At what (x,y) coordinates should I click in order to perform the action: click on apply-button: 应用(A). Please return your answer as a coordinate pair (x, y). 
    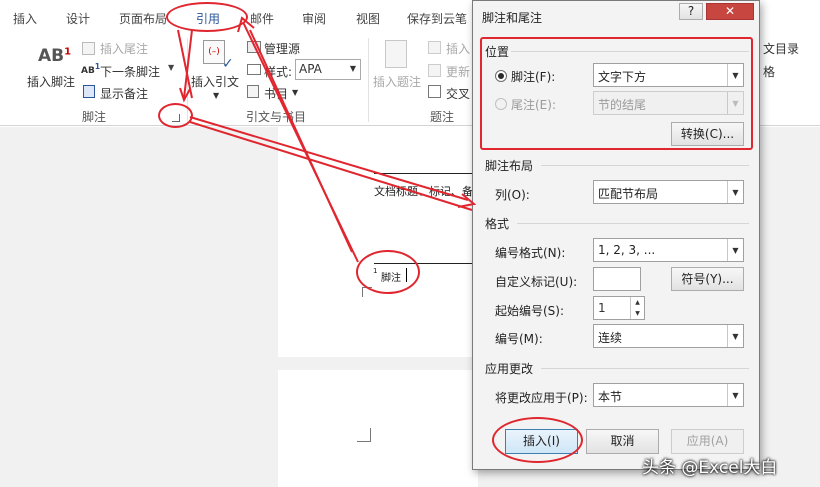
    Looking at the image, I should click on (707, 441).